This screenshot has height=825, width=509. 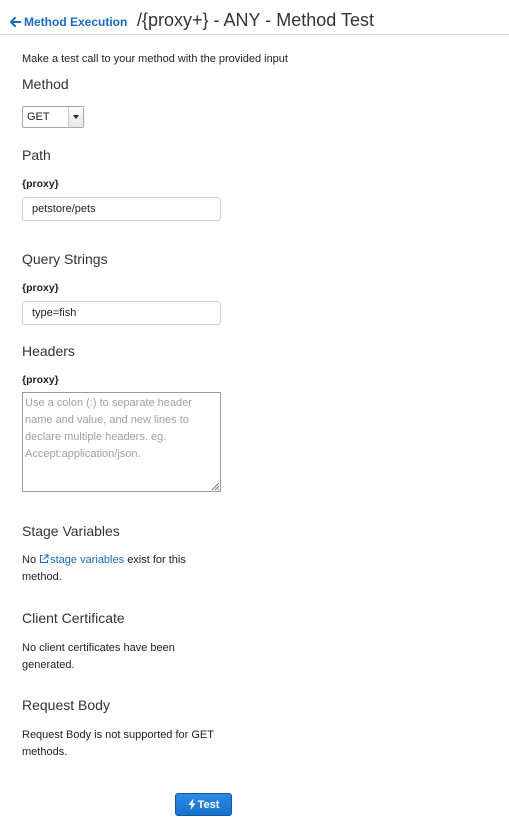 What do you see at coordinates (156, 560) in the screenshot?
I see `stage-variables-suffix: exist for this` at bounding box center [156, 560].